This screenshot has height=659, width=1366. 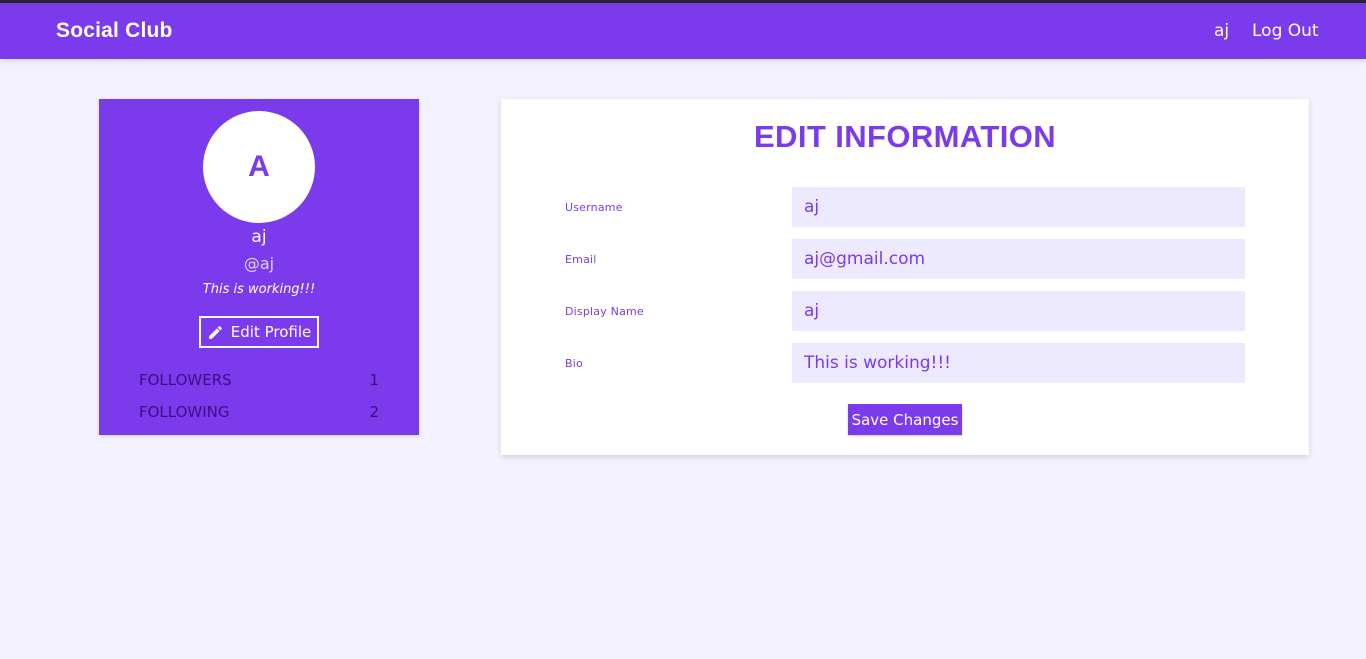 What do you see at coordinates (1285, 31) in the screenshot?
I see `logout-link: Log Out` at bounding box center [1285, 31].